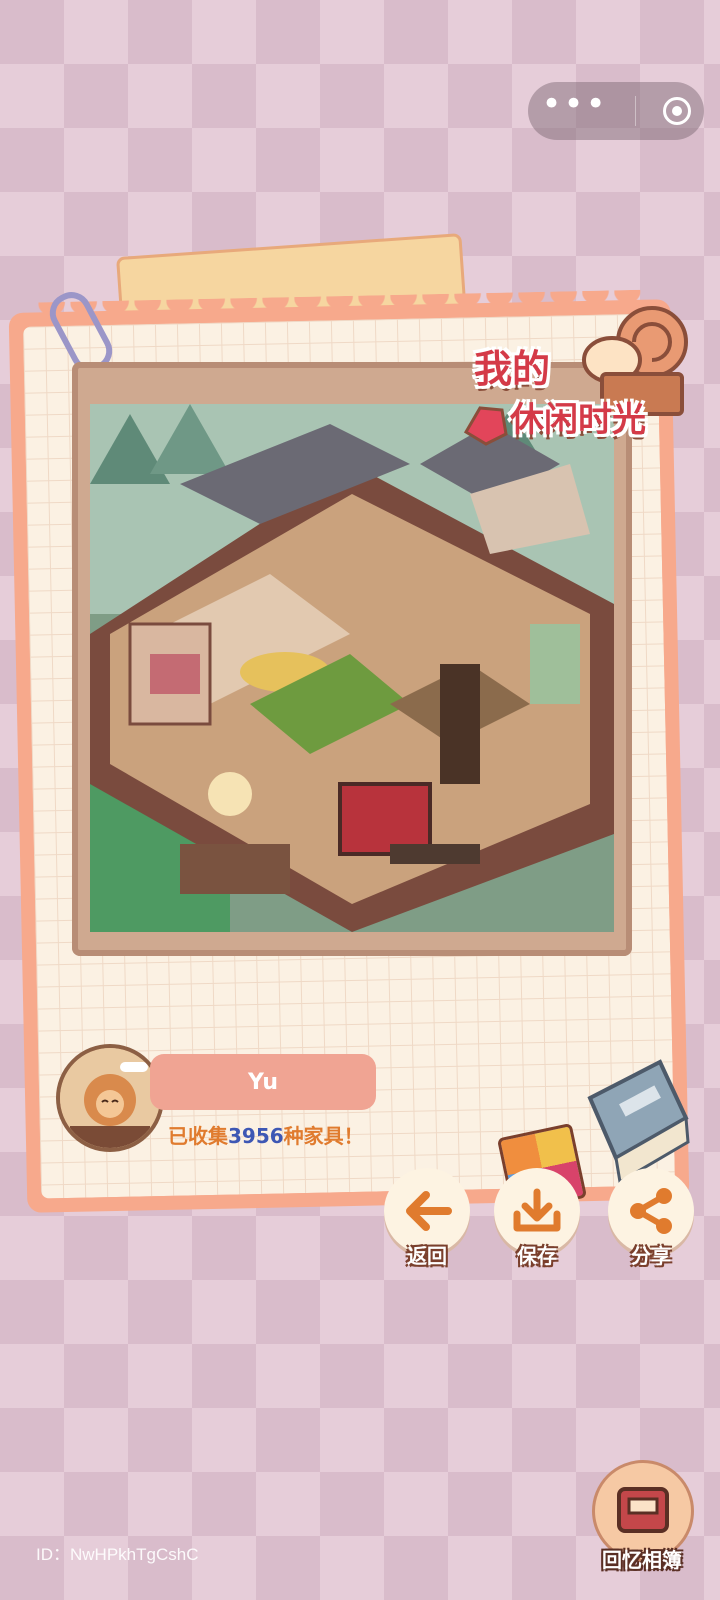 The image size is (720, 1600). What do you see at coordinates (256, 1136) in the screenshot?
I see `collected-count: 3956` at bounding box center [256, 1136].